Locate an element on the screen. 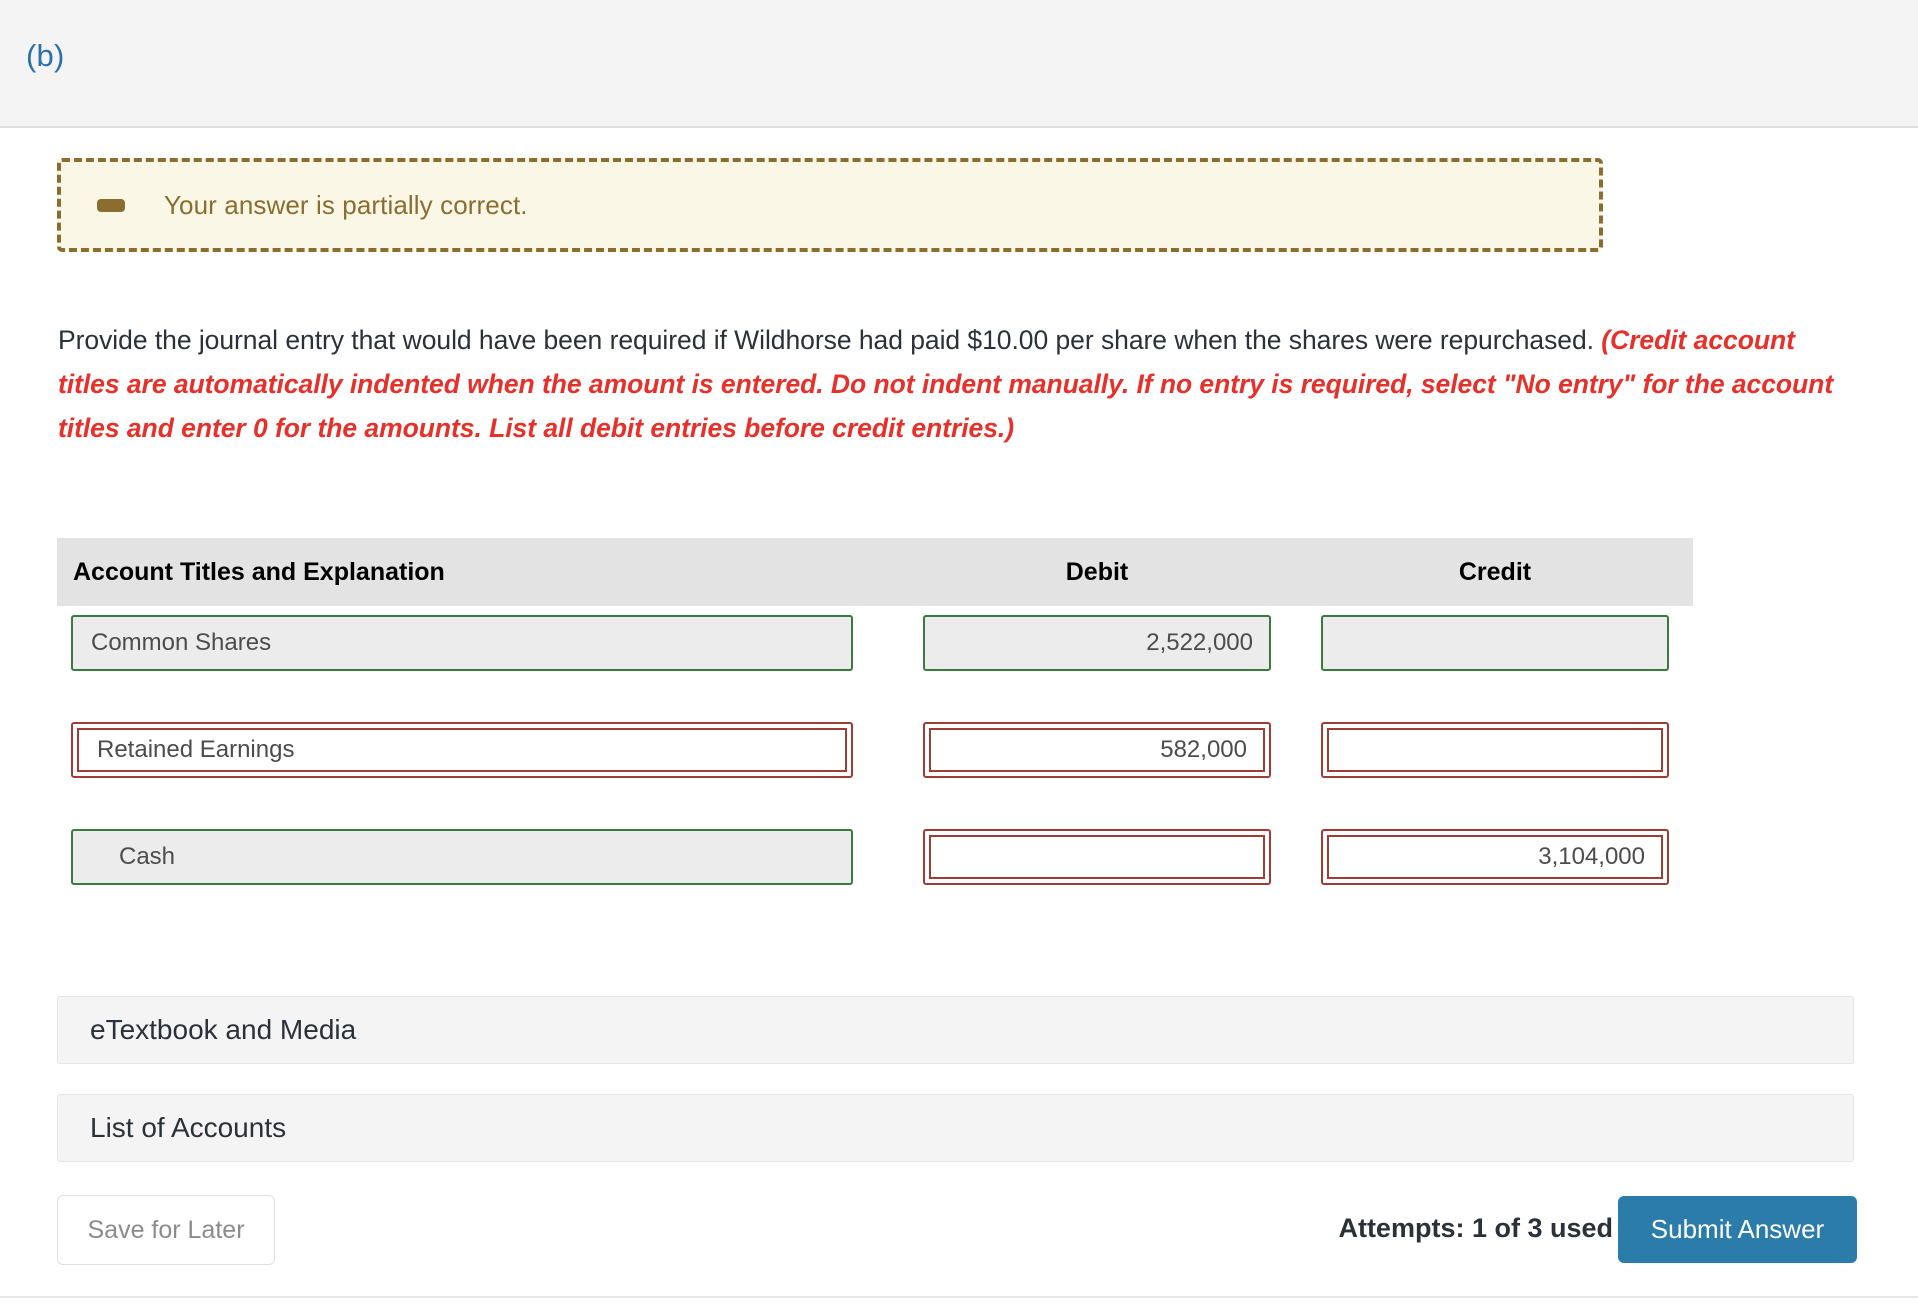 The height and width of the screenshot is (1304, 1918). table-row: Cash 3,104,000 is located at coordinates (875, 873).